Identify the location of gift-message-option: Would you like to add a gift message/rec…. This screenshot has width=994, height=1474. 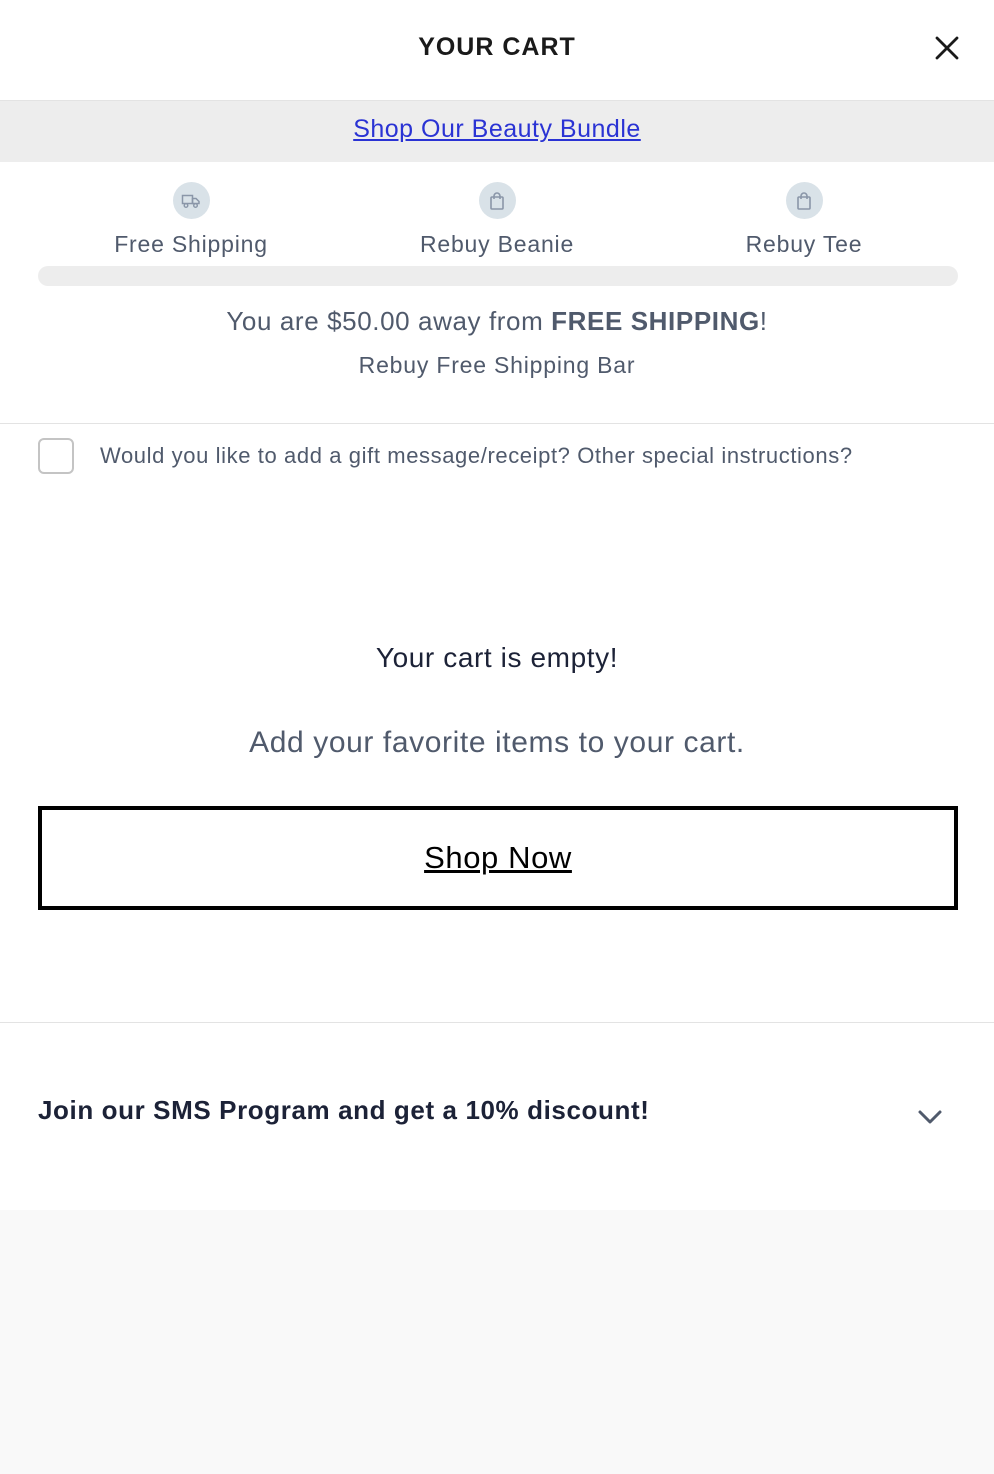
(445, 456).